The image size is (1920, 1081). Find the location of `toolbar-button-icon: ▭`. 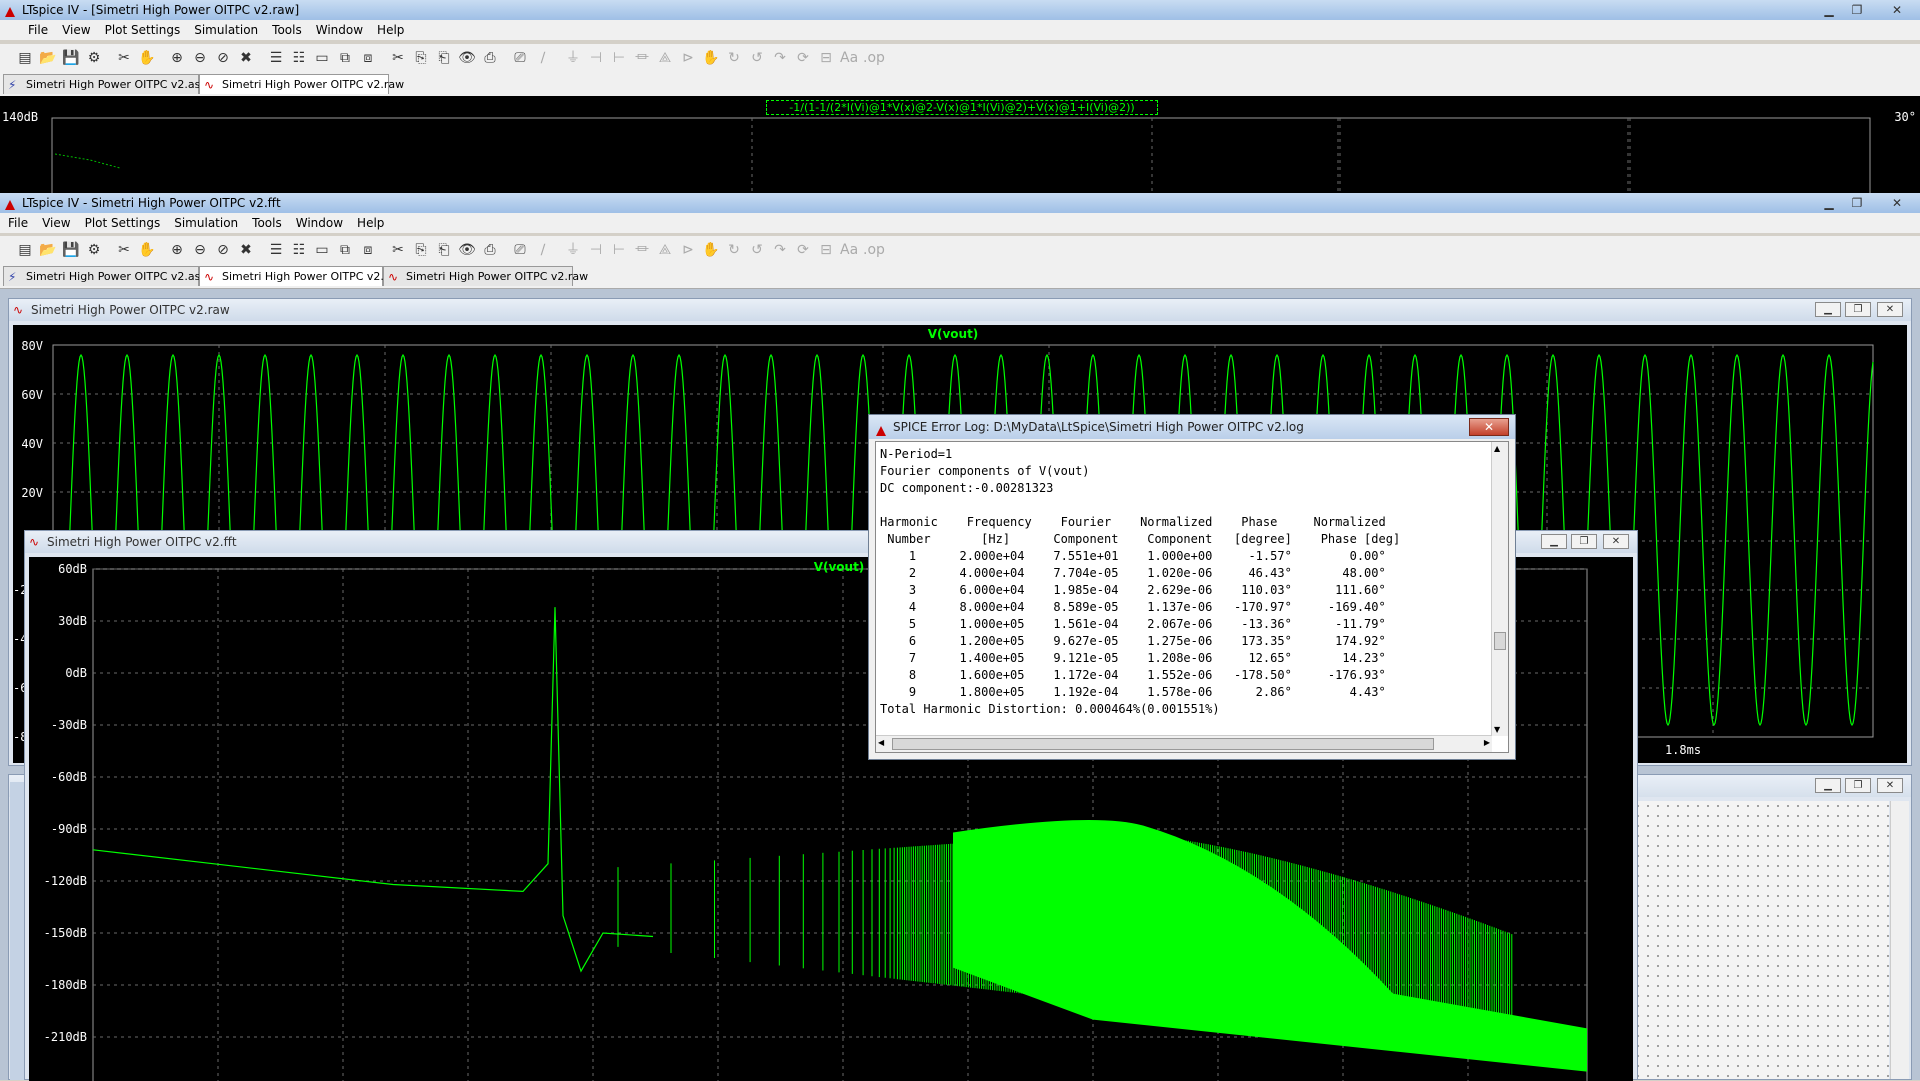

toolbar-button-icon: ▭ is located at coordinates (322, 250).